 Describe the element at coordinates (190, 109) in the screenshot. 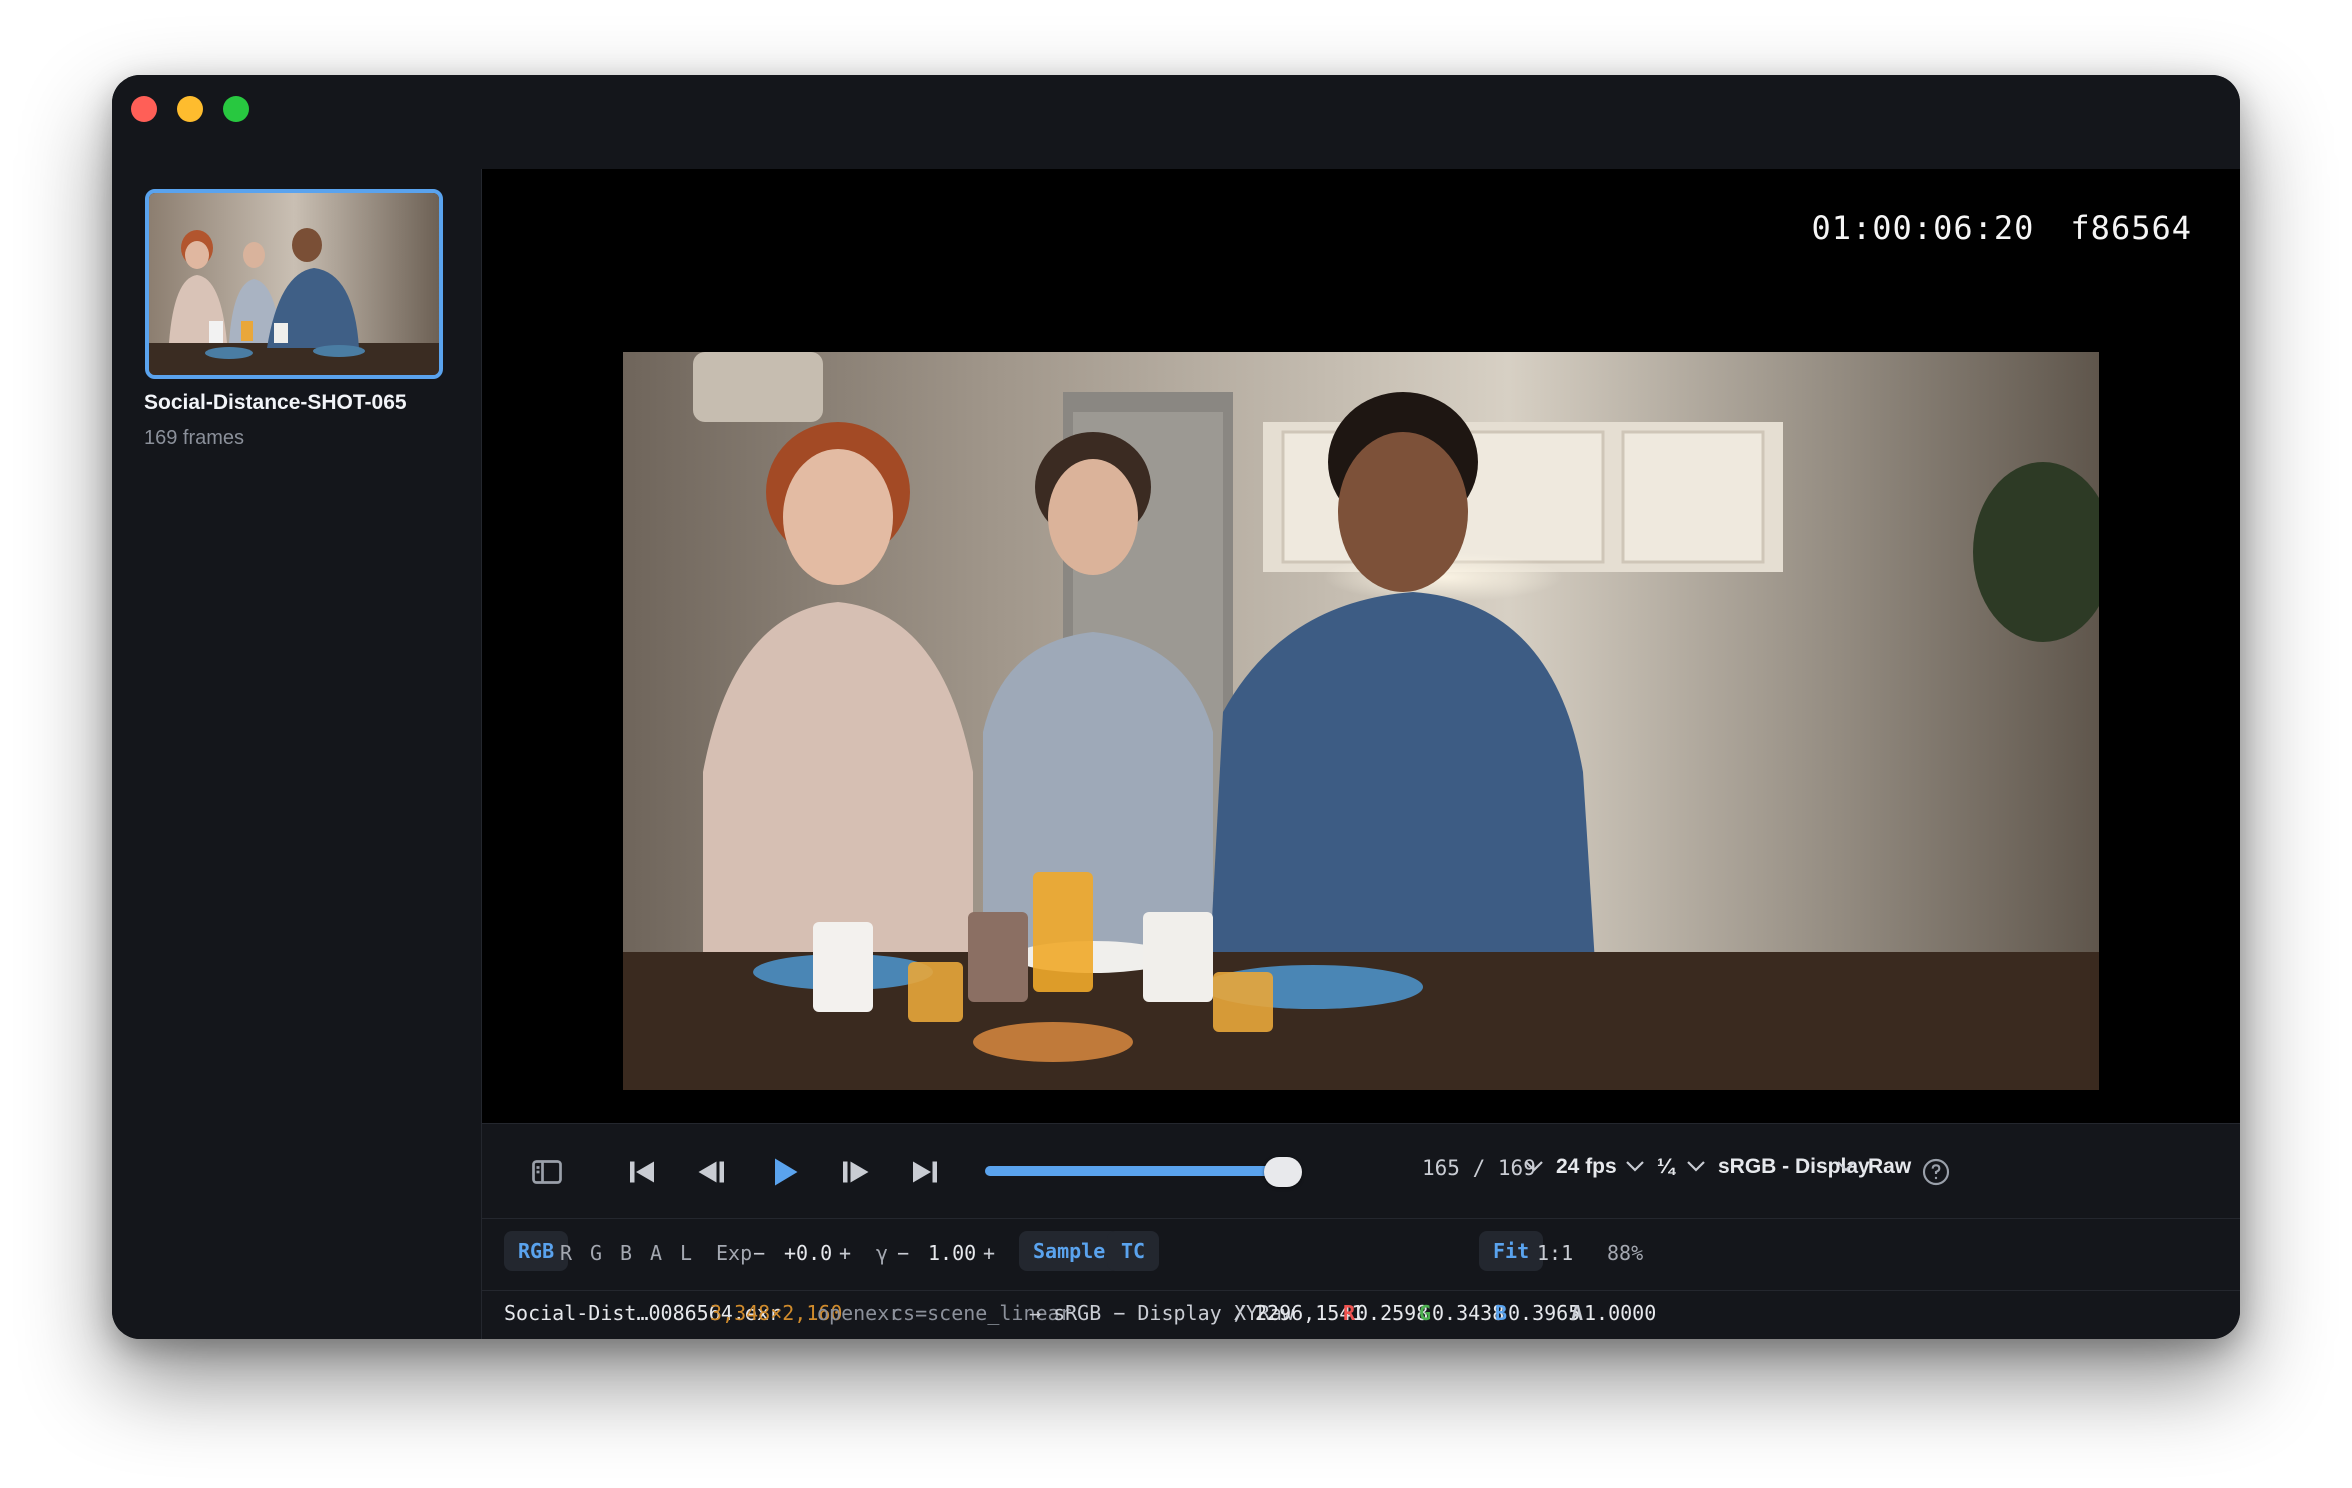

I see `minimize-window-button` at that location.